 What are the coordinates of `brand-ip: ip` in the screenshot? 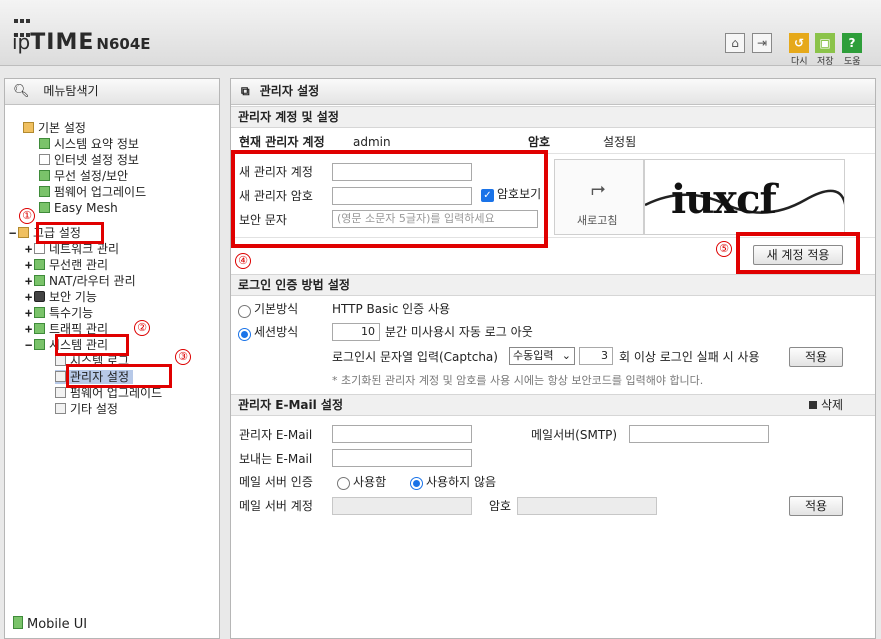 It's located at (21, 42).